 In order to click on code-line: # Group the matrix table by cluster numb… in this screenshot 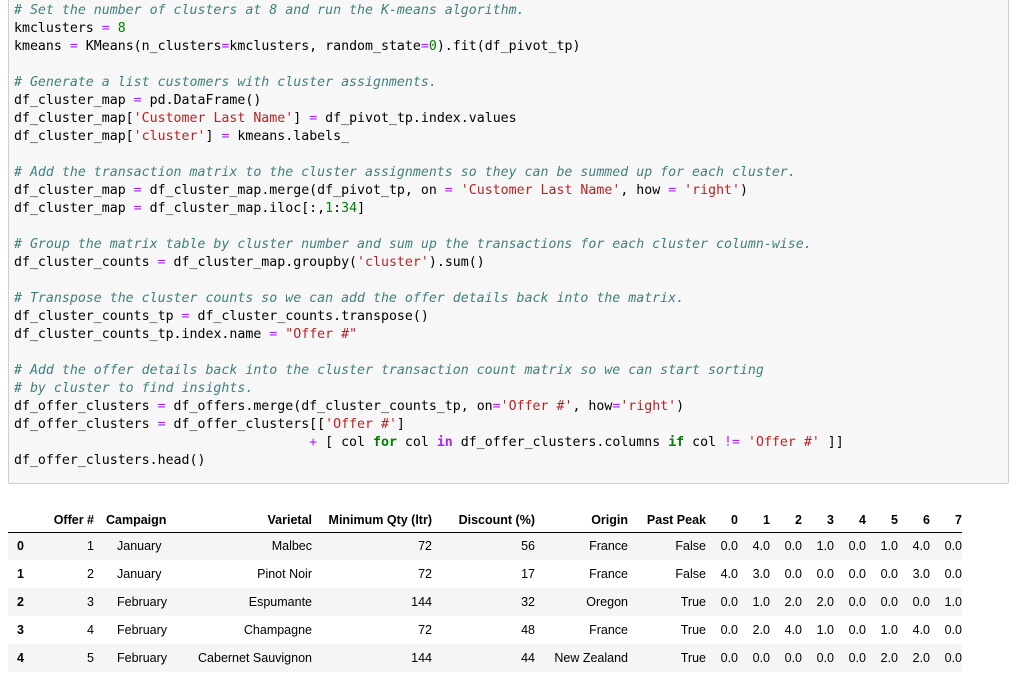, I will do `click(429, 245)`.